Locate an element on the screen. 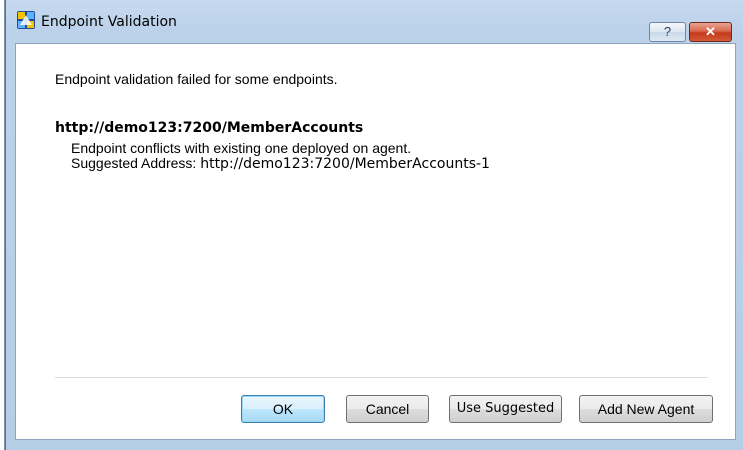 The height and width of the screenshot is (450, 743). cancel-button: Cancel is located at coordinates (387, 409).